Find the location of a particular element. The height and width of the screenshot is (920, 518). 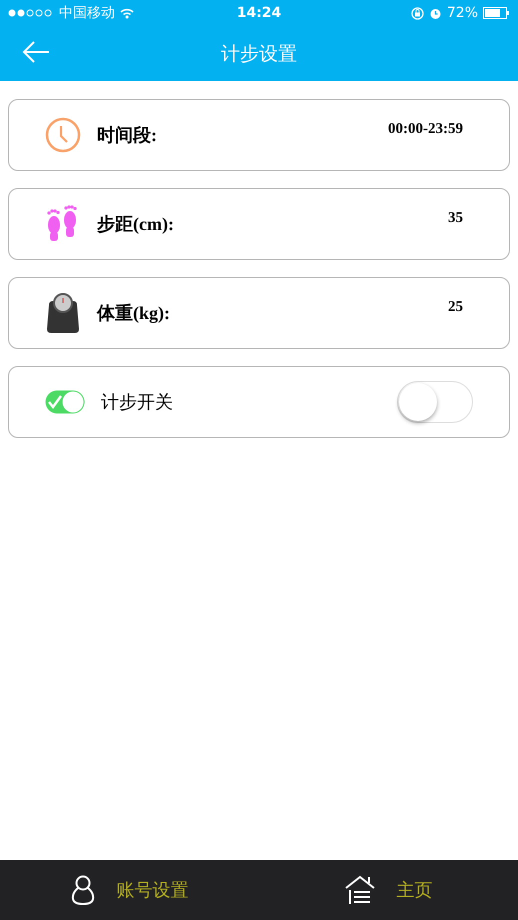

setting-label: 时间段: is located at coordinates (127, 135).